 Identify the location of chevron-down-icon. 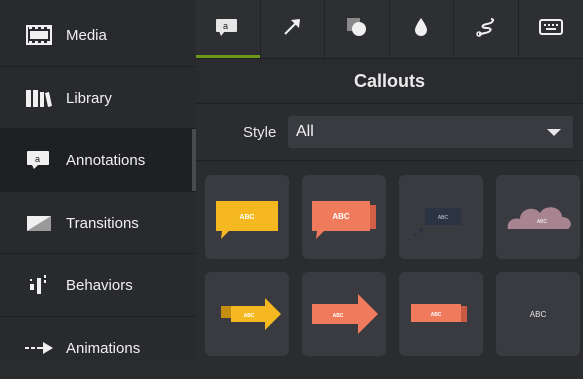
(554, 132).